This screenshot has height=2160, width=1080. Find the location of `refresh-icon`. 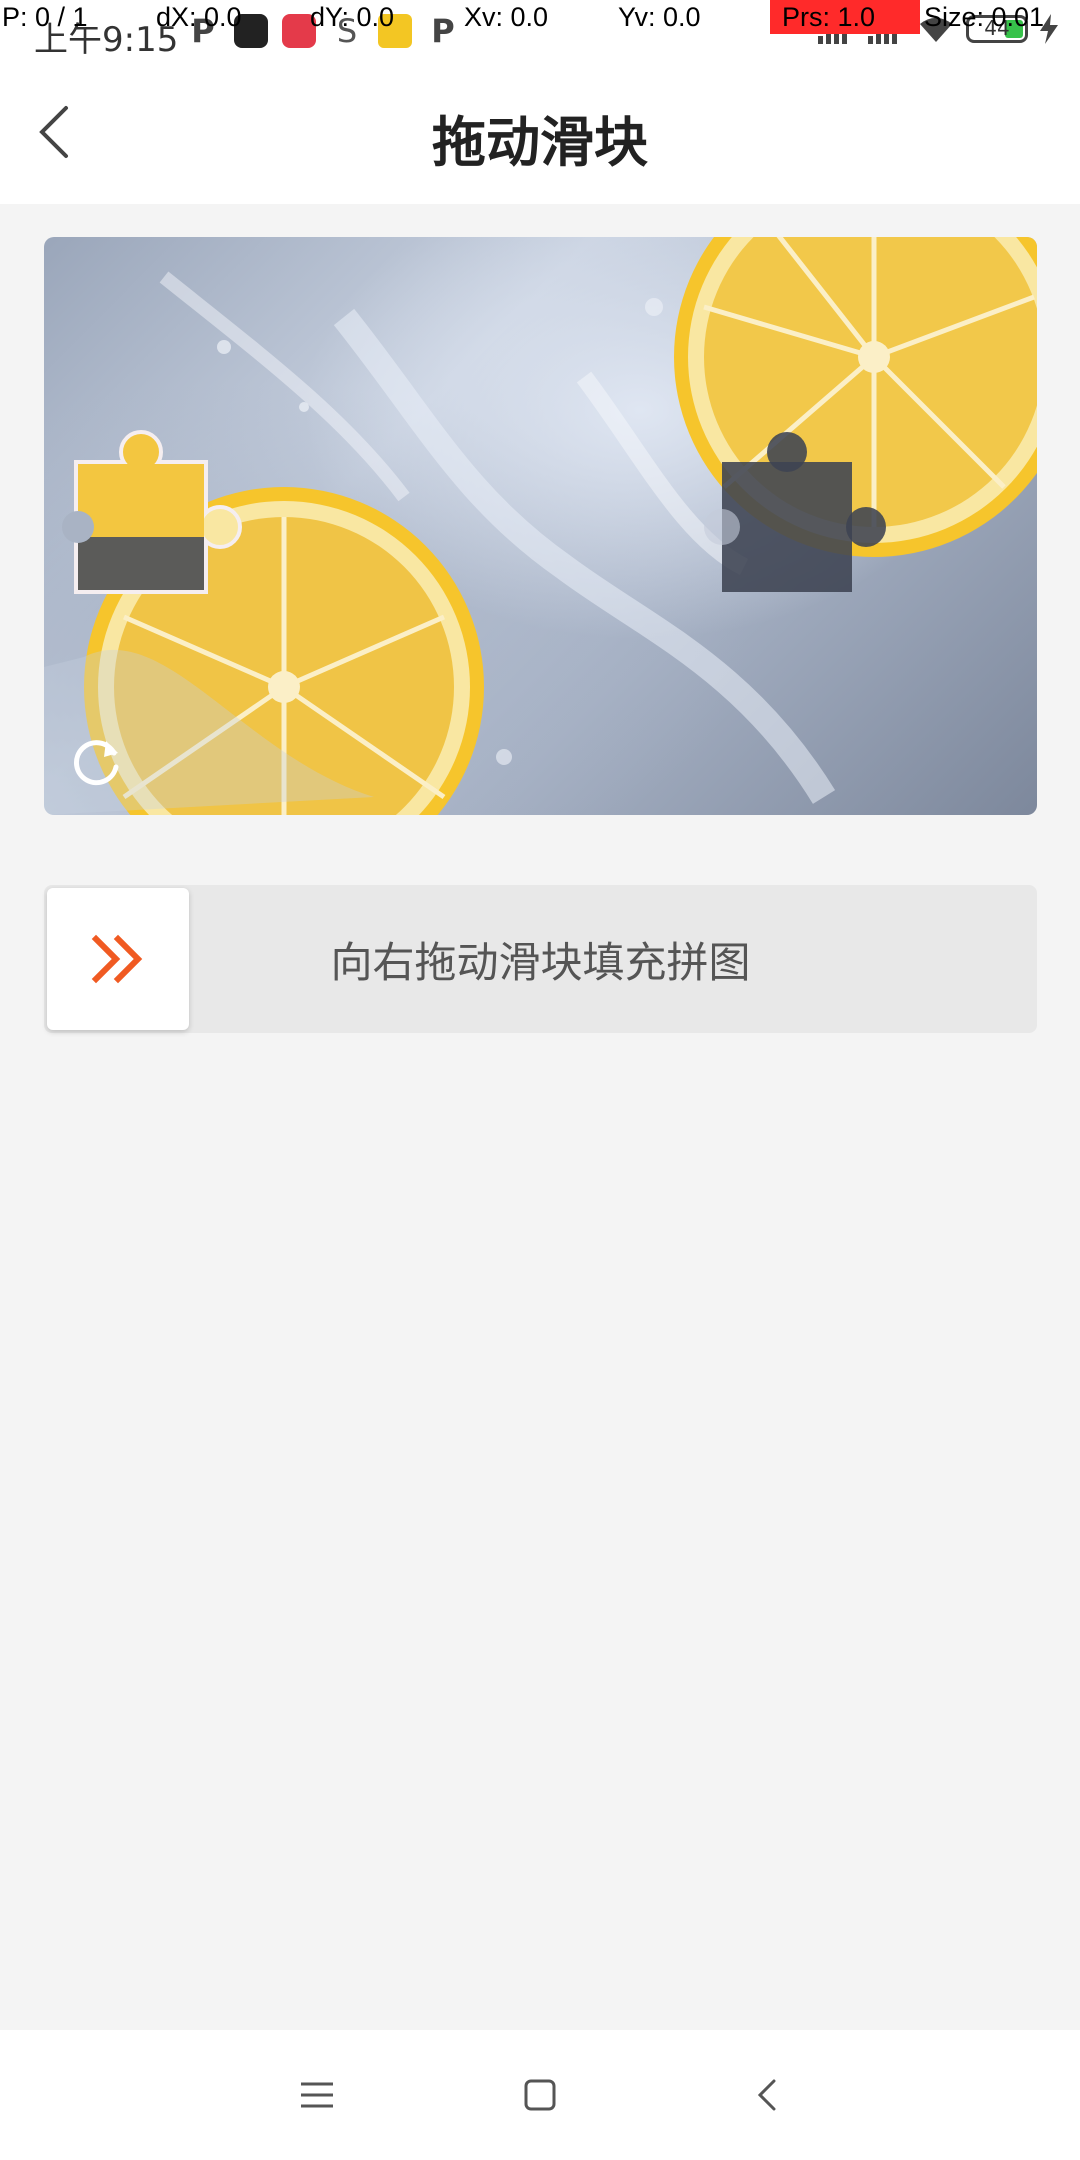

refresh-icon is located at coordinates (96, 763).